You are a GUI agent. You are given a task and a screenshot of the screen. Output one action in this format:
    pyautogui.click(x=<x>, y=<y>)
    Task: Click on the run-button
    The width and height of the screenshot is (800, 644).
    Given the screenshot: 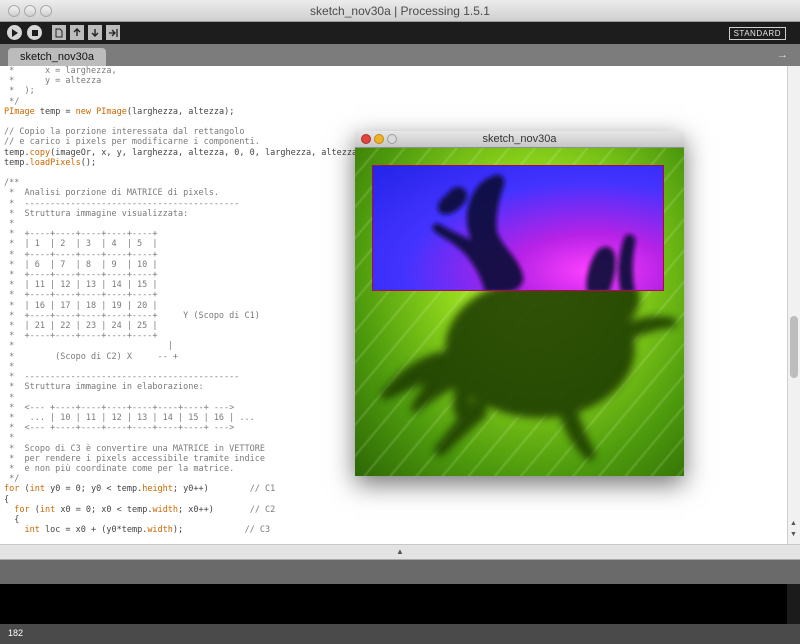 What is the action you would take?
    pyautogui.click(x=14, y=32)
    